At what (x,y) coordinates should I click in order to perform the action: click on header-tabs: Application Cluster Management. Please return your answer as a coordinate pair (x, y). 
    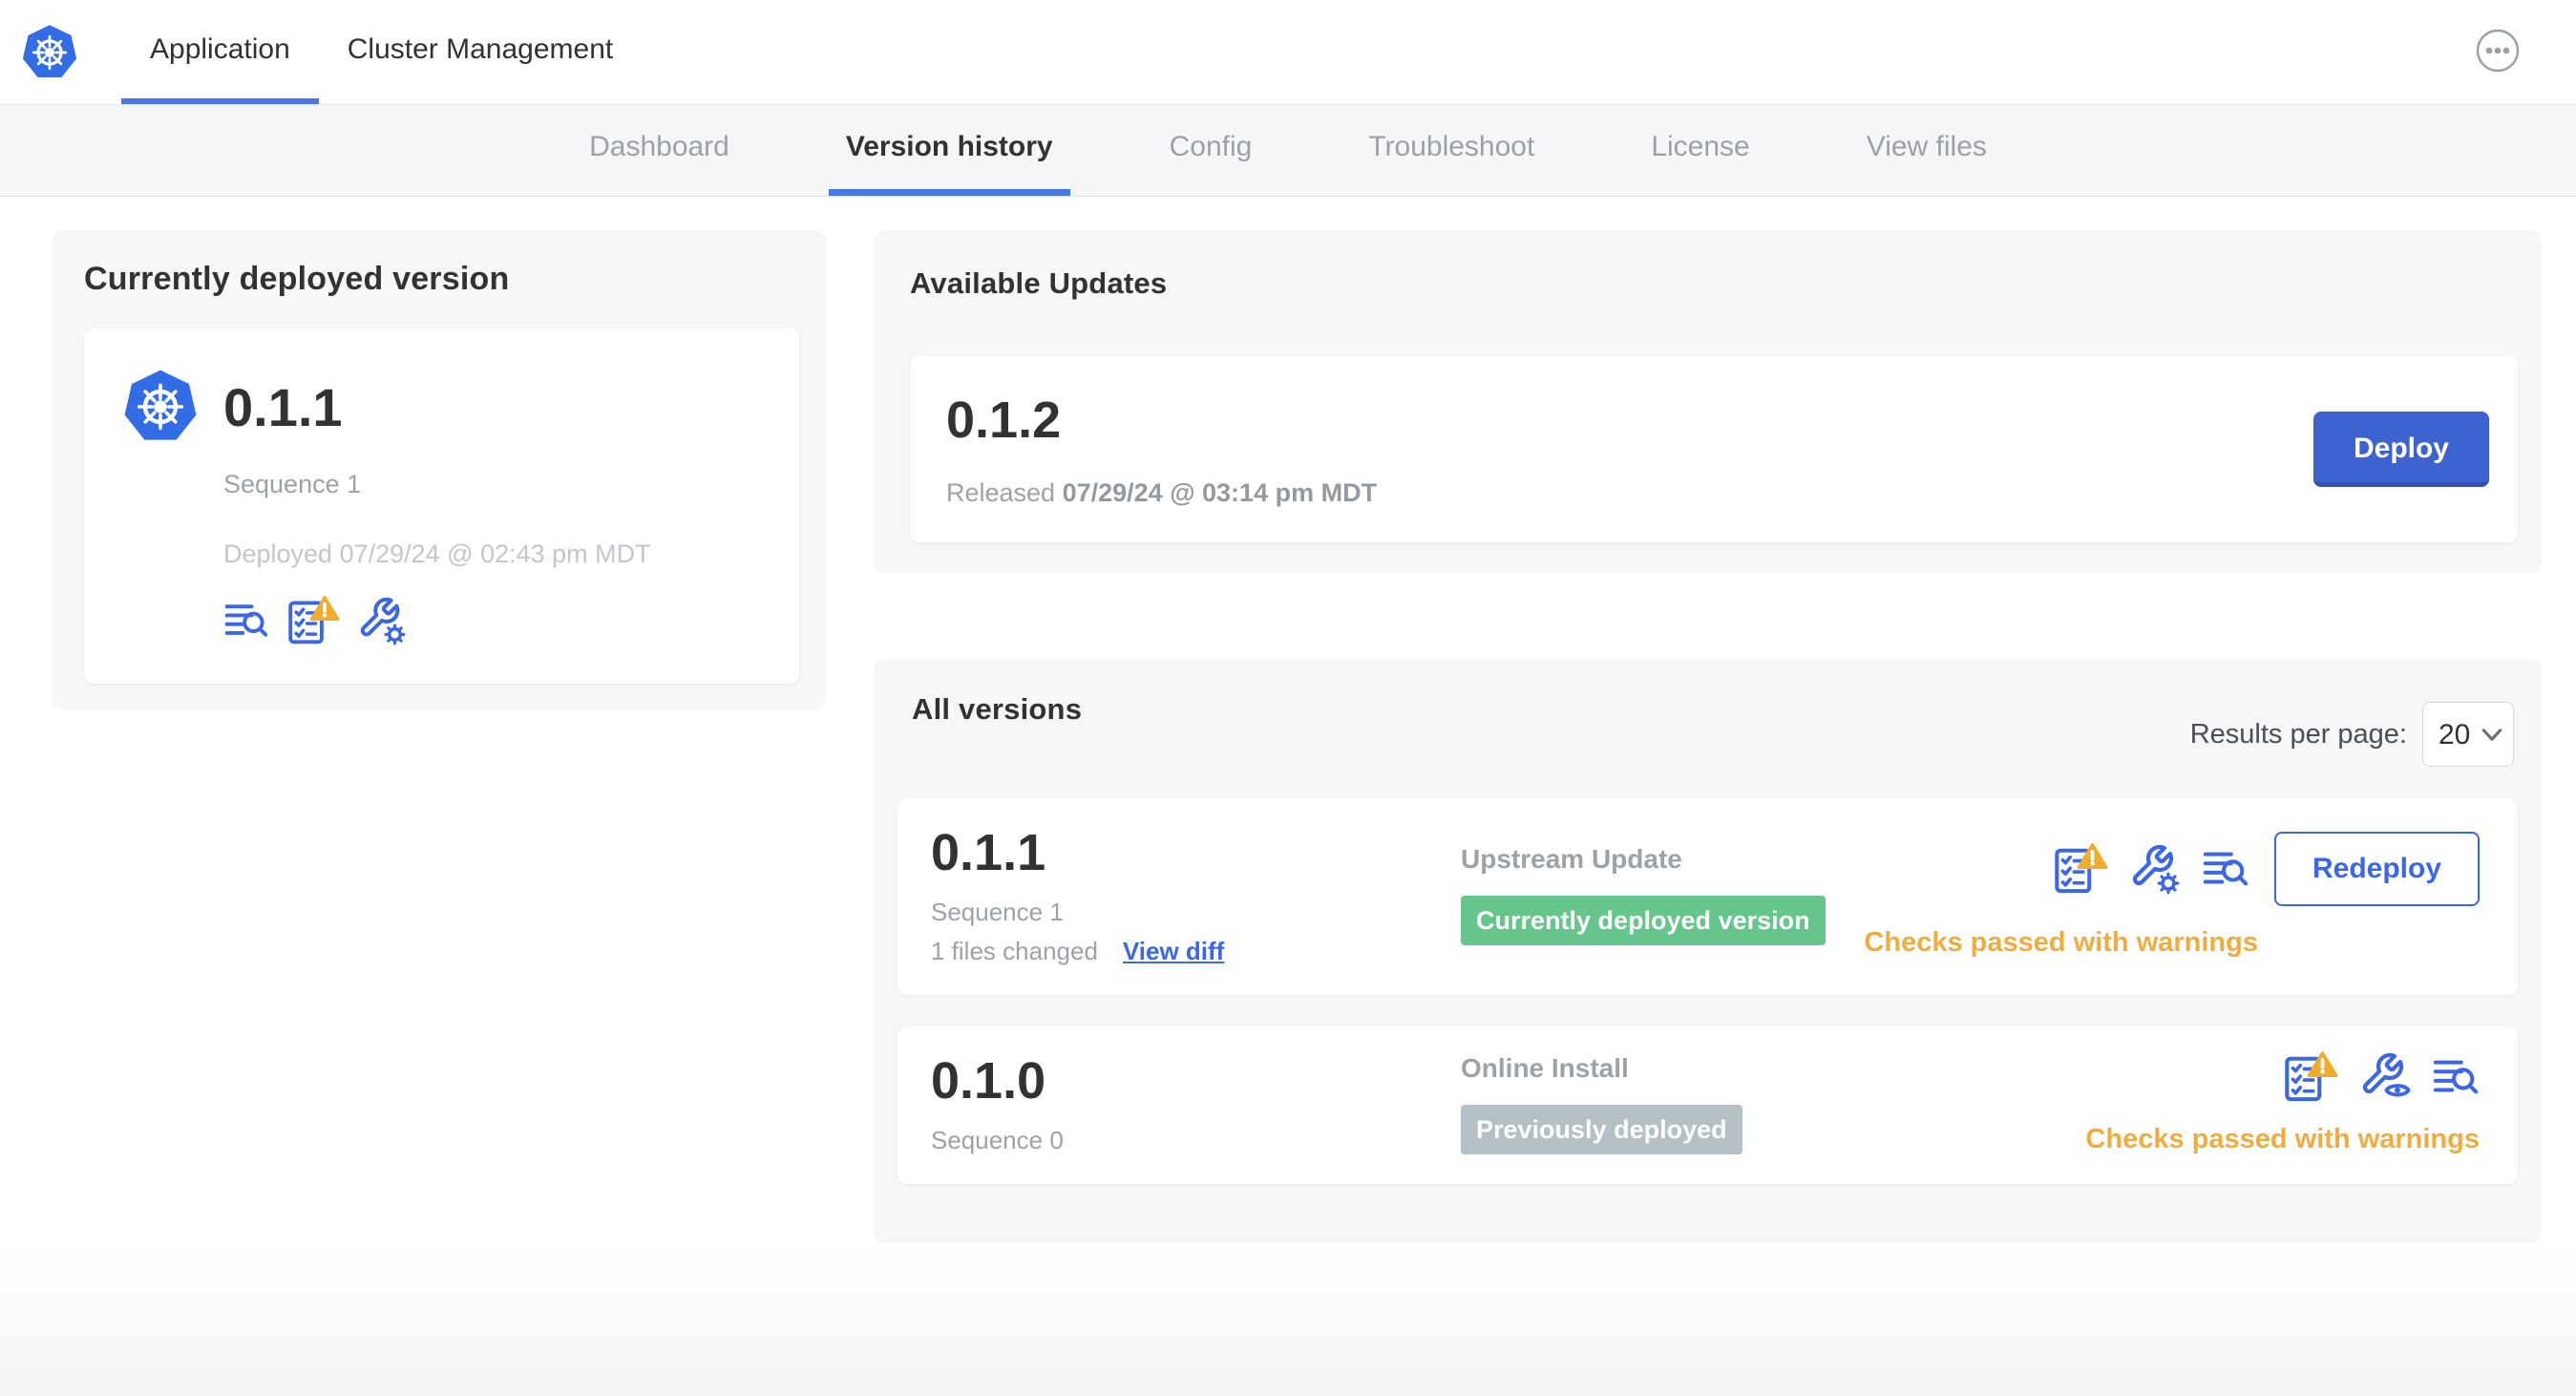
    Looking at the image, I should click on (381, 52).